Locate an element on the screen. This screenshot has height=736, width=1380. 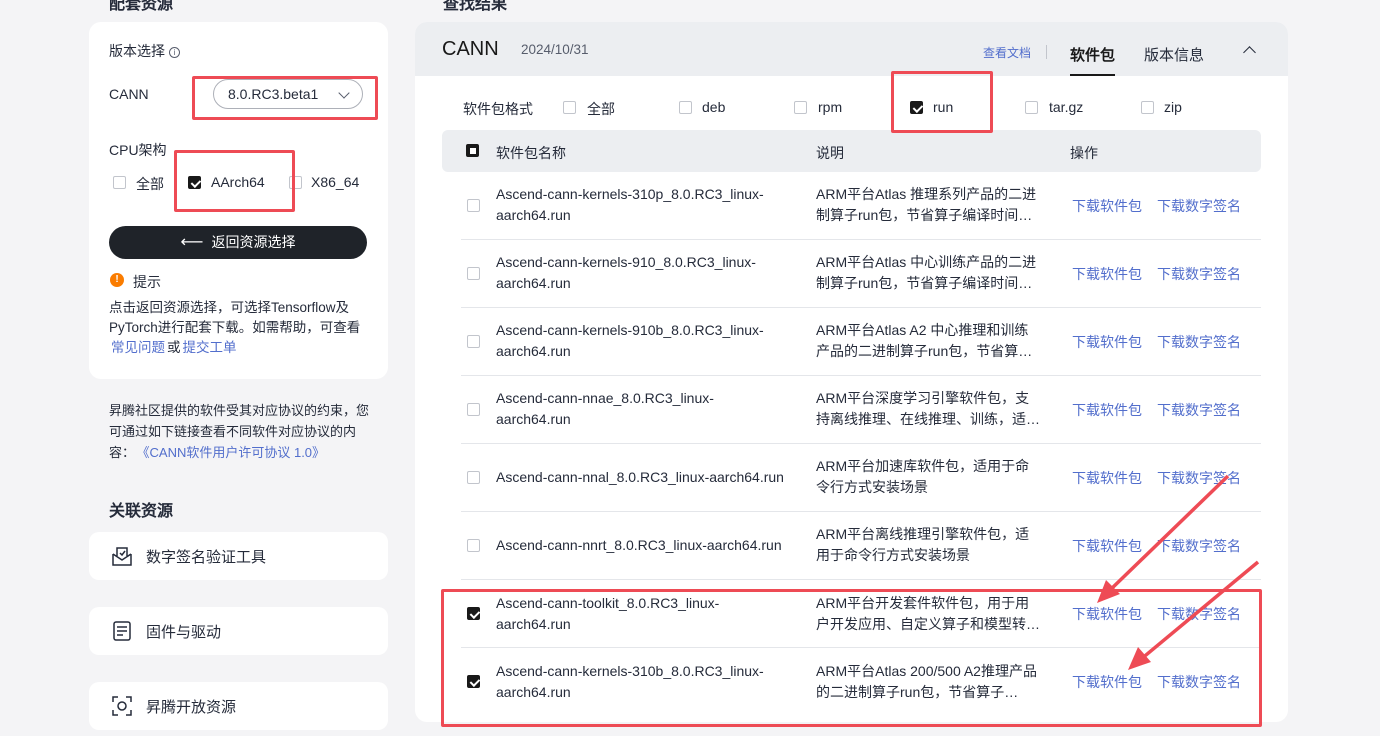
firmware-driver-label: 固件与驱动 is located at coordinates (184, 632).